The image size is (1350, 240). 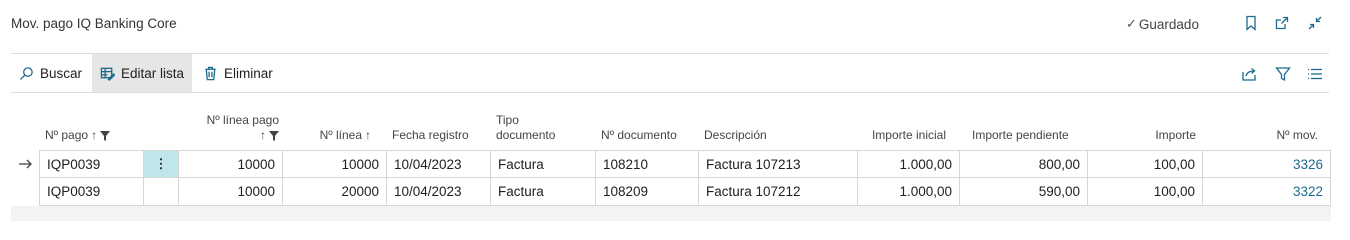 I want to click on cell-line-no: 10000, so click(x=335, y=164).